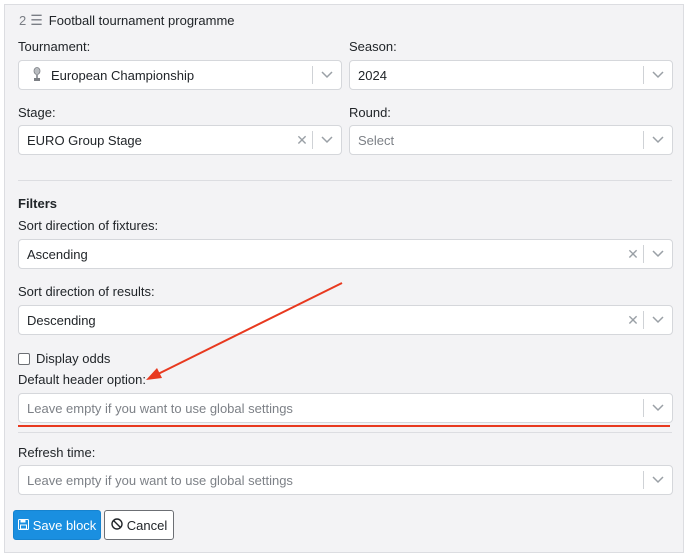  Describe the element at coordinates (376, 140) in the screenshot. I see `round-placeholder: Select` at that location.